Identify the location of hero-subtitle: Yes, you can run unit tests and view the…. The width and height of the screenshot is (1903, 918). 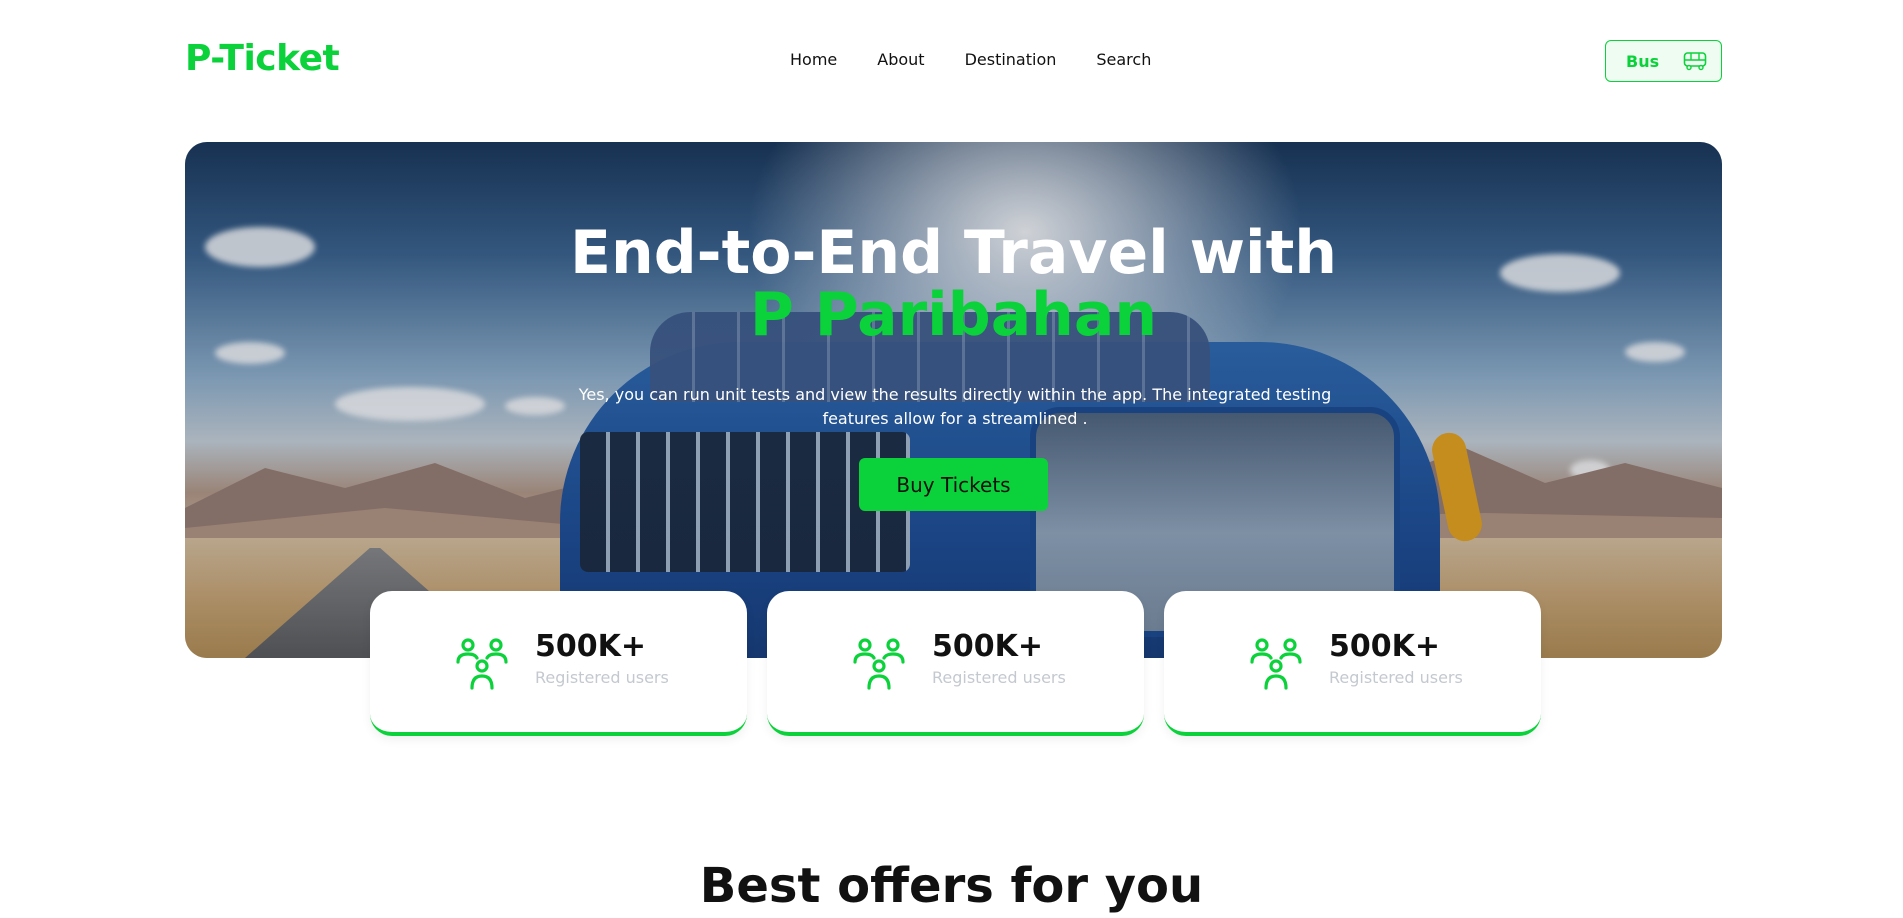
(955, 406).